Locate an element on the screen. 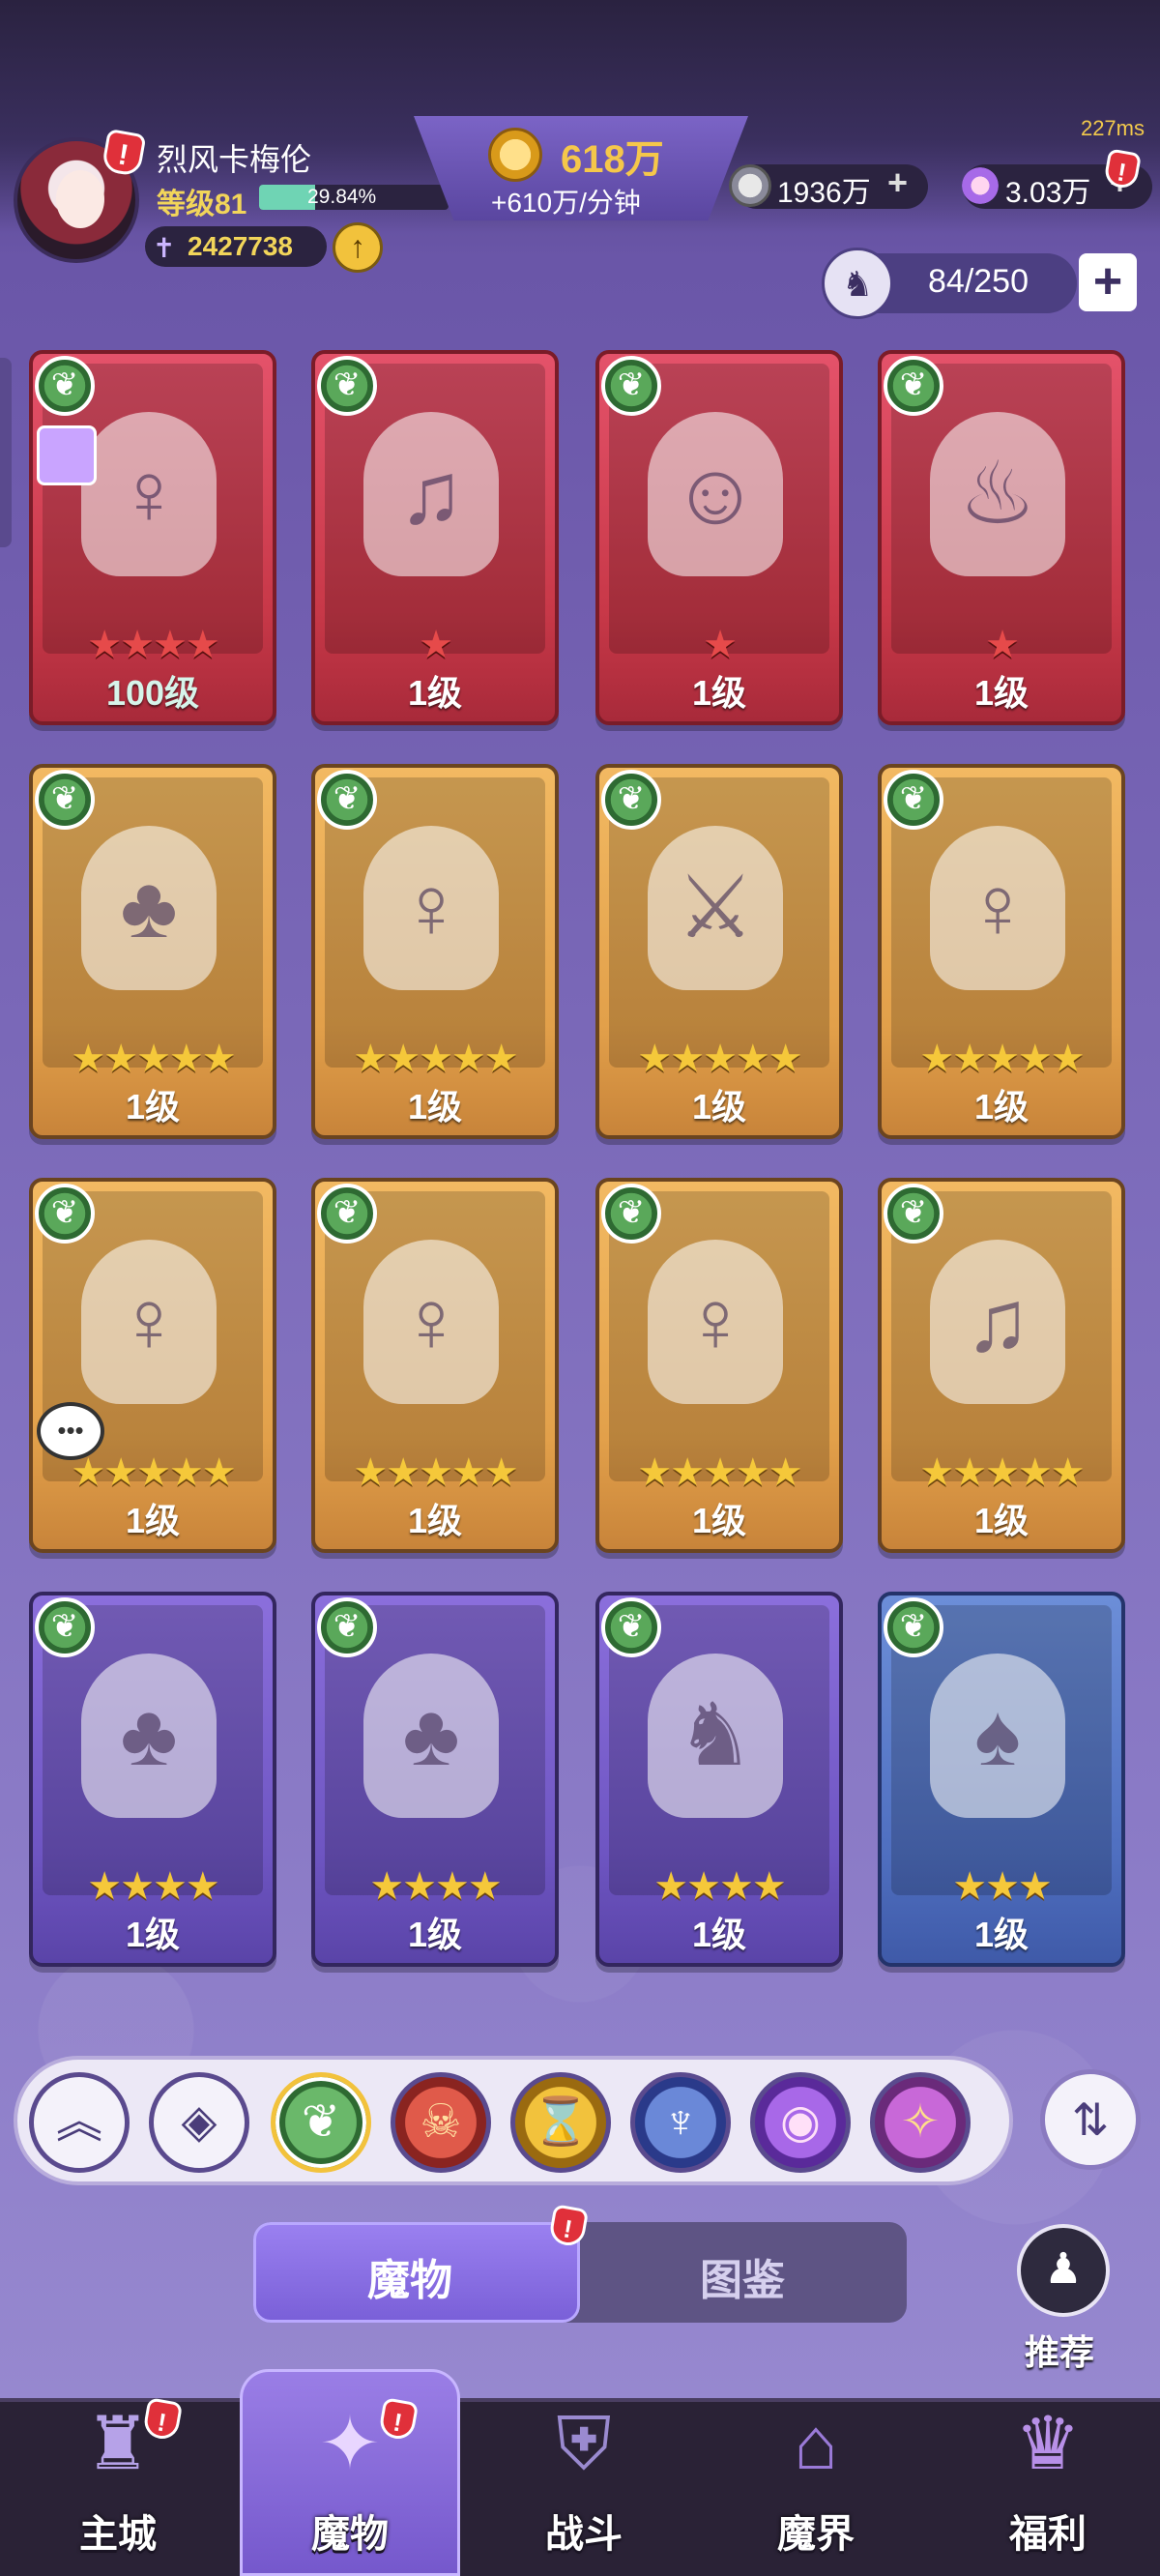 The height and width of the screenshot is (2576, 1160). treasure-chest-icon: ♛ is located at coordinates (1048, 2444).